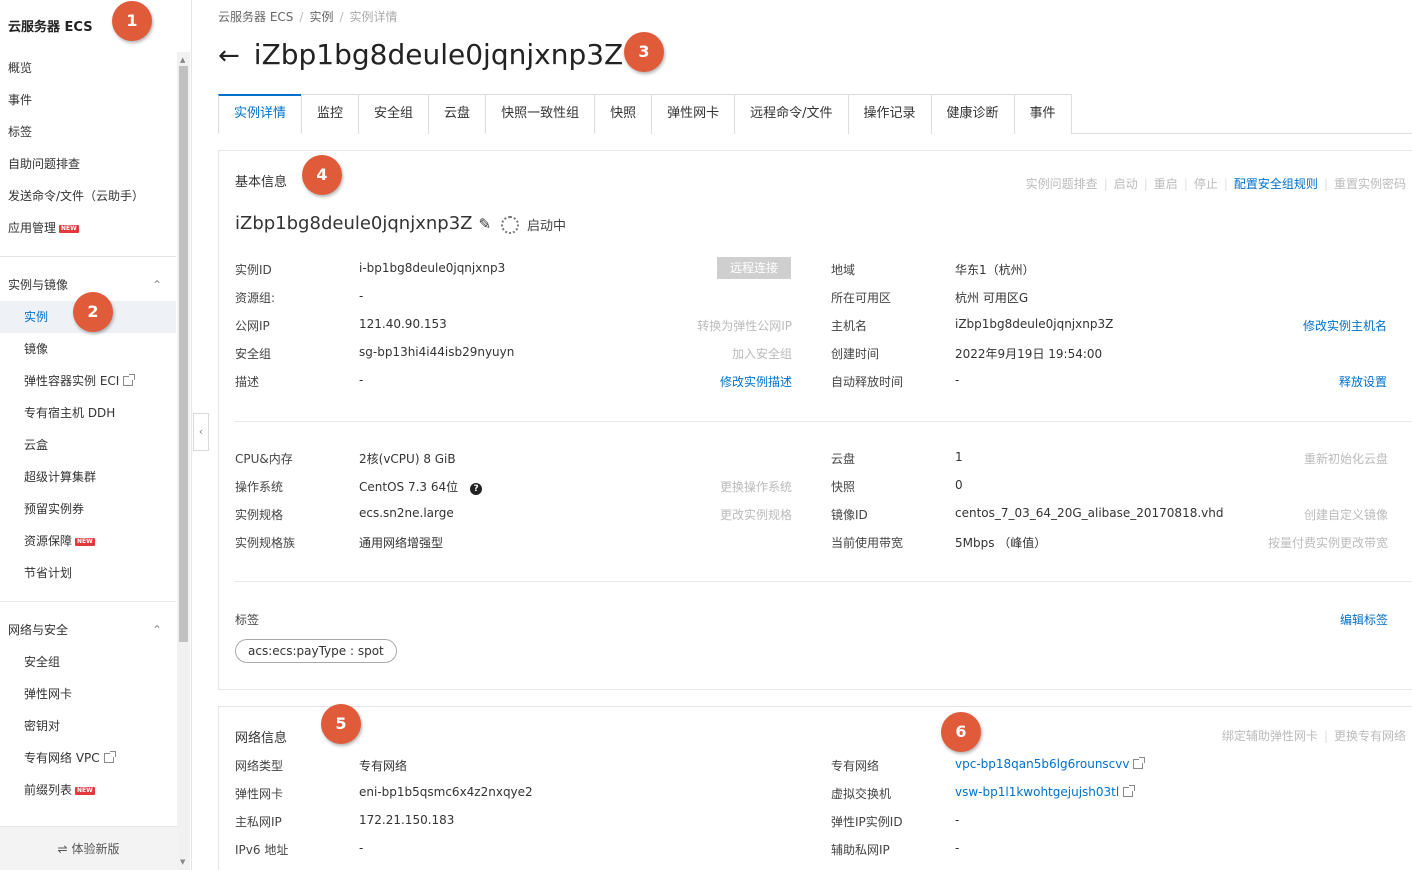 The height and width of the screenshot is (870, 1412). Describe the element at coordinates (957, 380) in the screenshot. I see `auto-release-value: -` at that location.